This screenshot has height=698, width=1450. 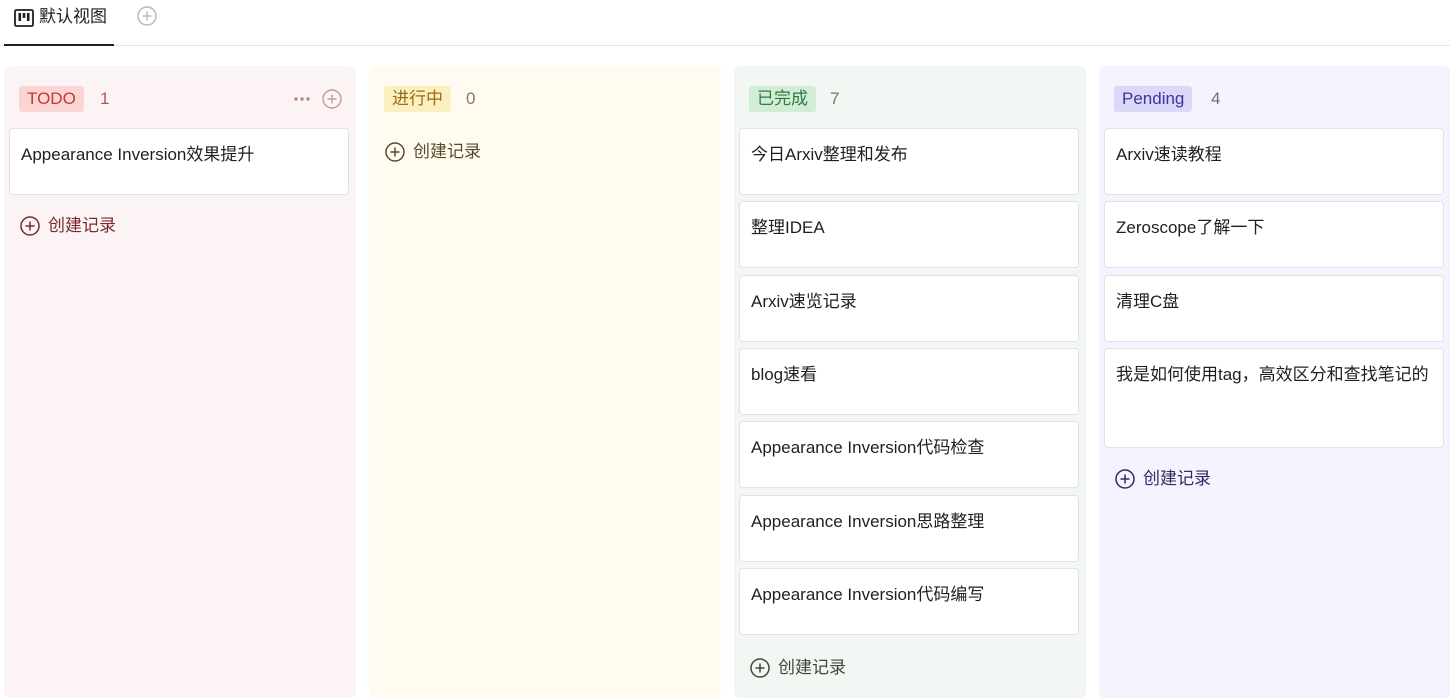 I want to click on card: Zeroscope了解一下, so click(x=1274, y=234).